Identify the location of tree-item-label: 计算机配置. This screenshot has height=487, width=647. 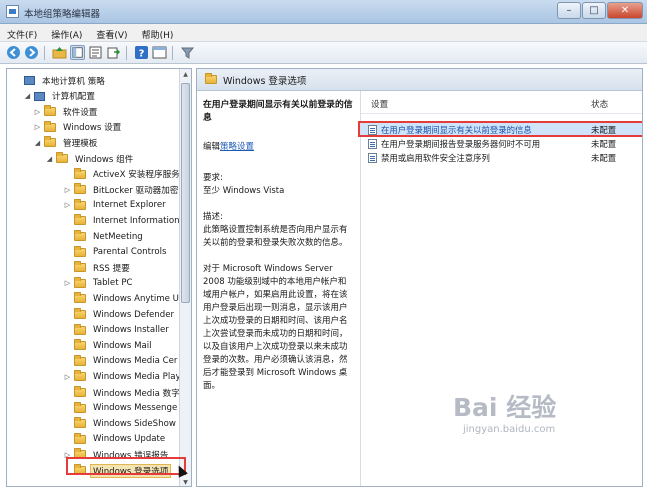
(73, 97).